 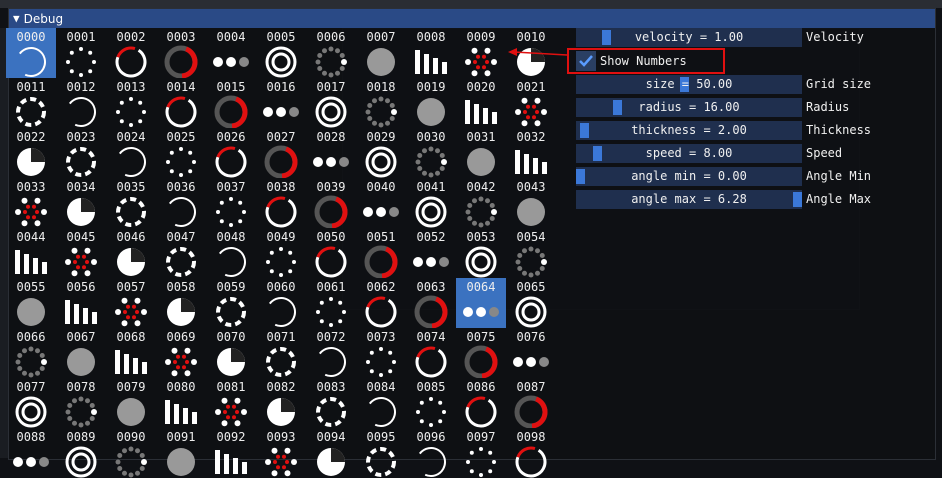 What do you see at coordinates (181, 103) in the screenshot?
I see `spinner-cell: 0014` at bounding box center [181, 103].